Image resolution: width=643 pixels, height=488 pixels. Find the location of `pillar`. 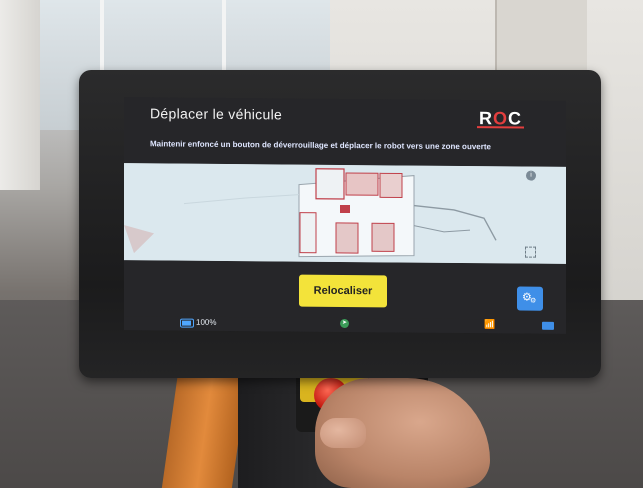

pillar is located at coordinates (20, 95).